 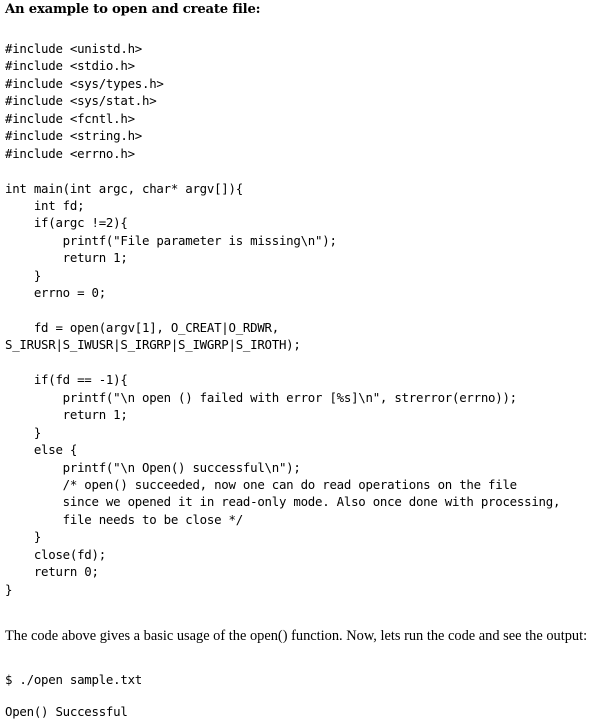 What do you see at coordinates (73, 679) in the screenshot?
I see `shell-command: $ ./open sample.txt` at bounding box center [73, 679].